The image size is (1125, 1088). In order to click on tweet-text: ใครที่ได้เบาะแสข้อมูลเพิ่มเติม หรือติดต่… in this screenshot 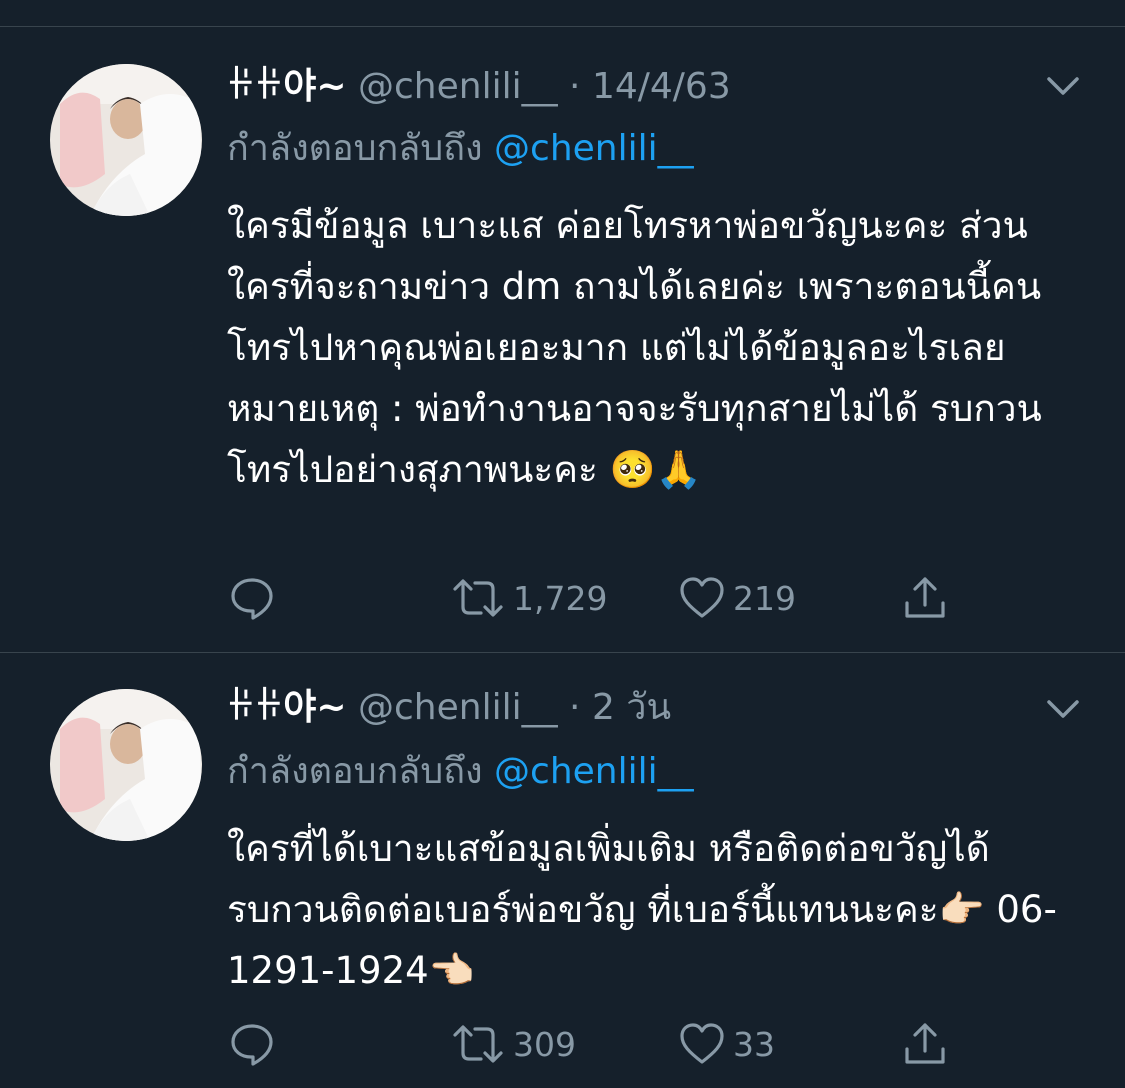, I will do `click(642, 909)`.